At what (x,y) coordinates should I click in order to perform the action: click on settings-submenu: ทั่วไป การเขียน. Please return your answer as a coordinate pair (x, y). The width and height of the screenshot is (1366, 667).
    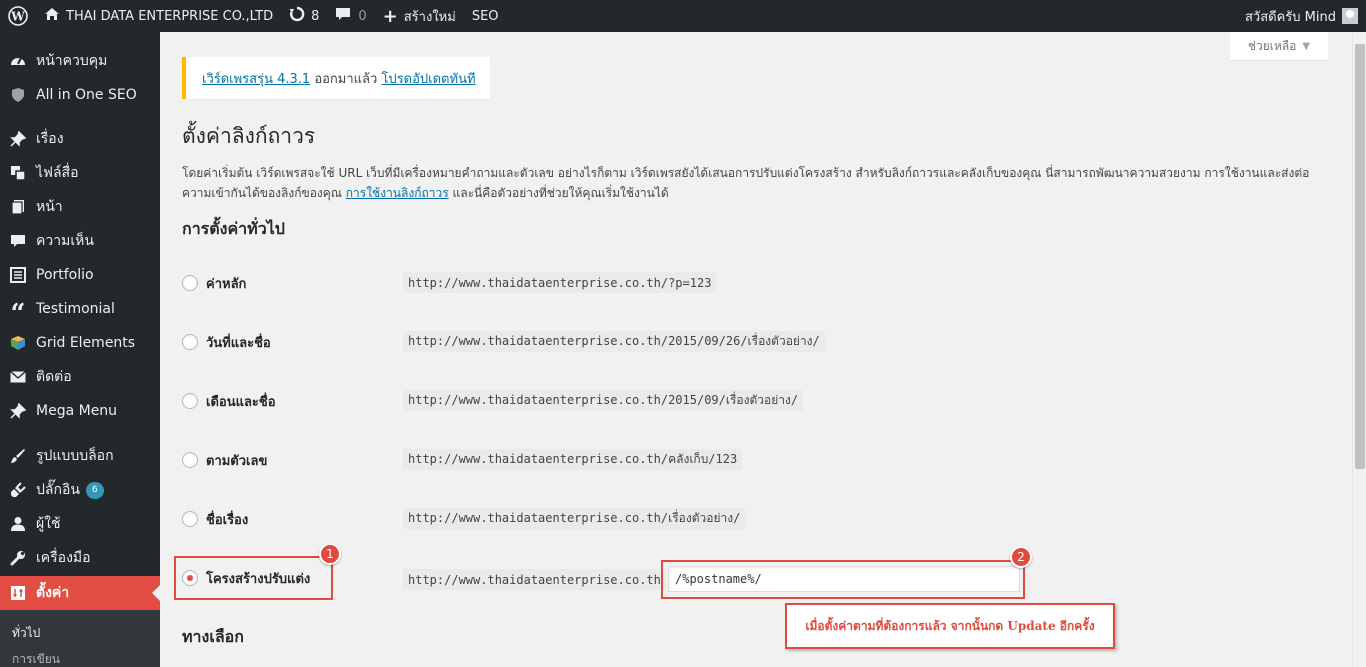
    Looking at the image, I should click on (80, 638).